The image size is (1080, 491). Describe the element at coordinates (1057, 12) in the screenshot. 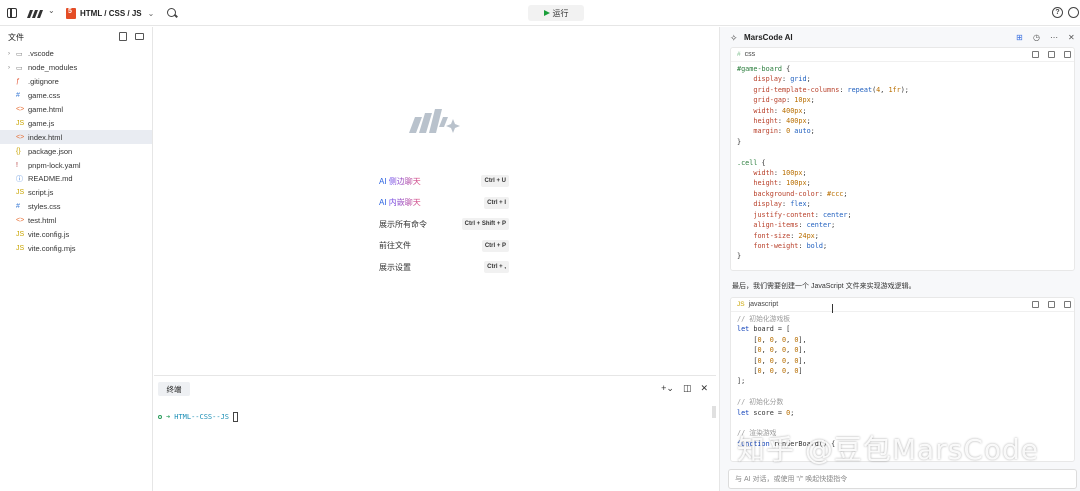

I see `help-icon: ?` at that location.